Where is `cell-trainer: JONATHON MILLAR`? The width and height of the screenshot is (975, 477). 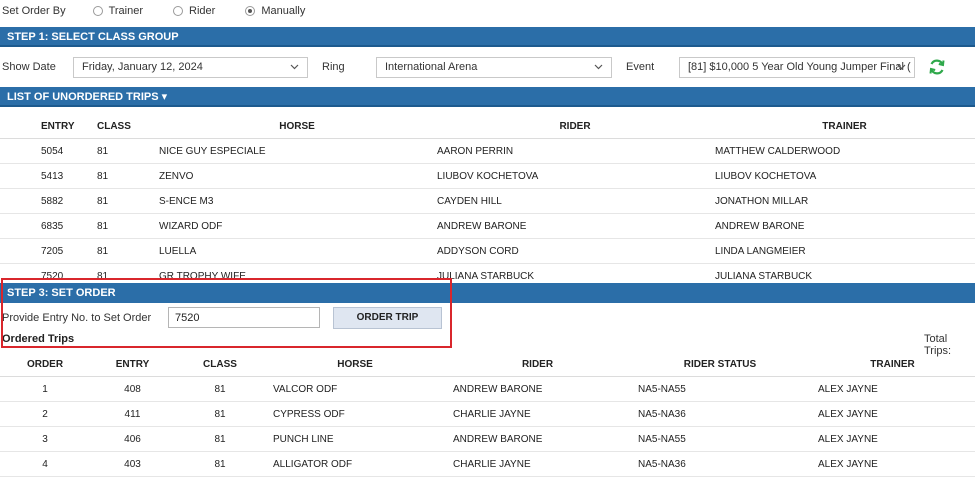 cell-trainer: JONATHON MILLAR is located at coordinates (844, 201).